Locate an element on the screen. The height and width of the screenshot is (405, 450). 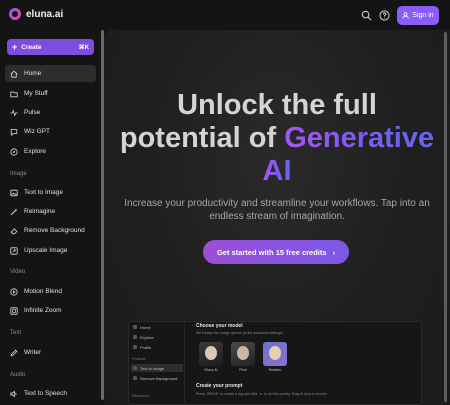
preview-item: Remove Background is located at coordinates (157, 378).